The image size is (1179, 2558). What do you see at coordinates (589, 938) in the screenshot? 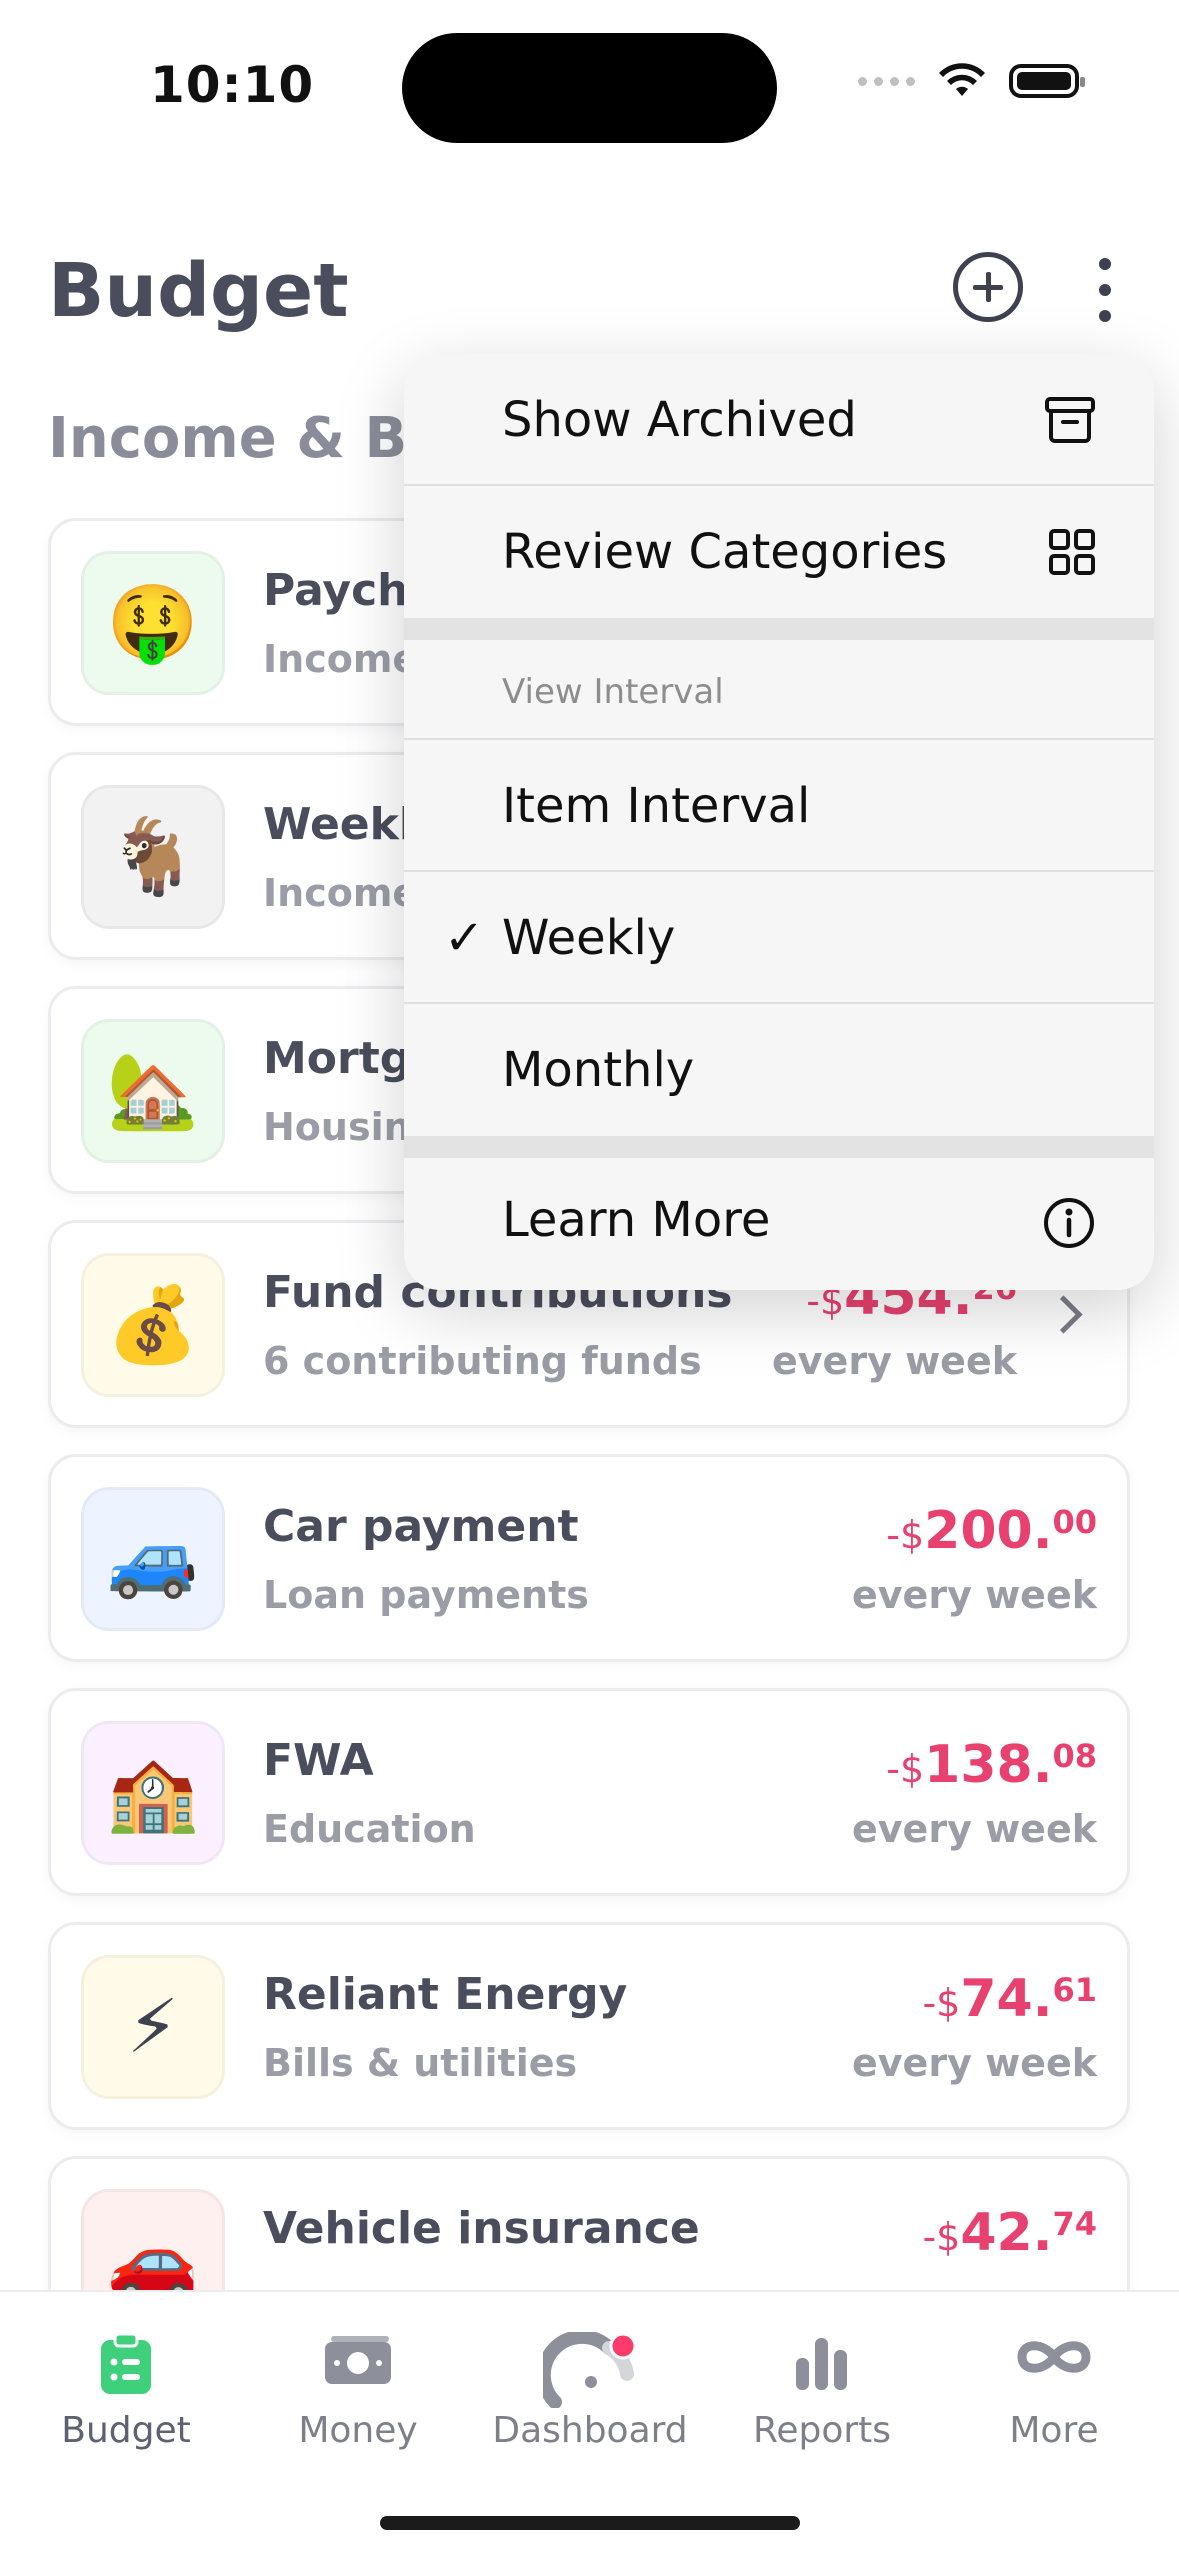
I see `menu-item-label: Weekly` at bounding box center [589, 938].